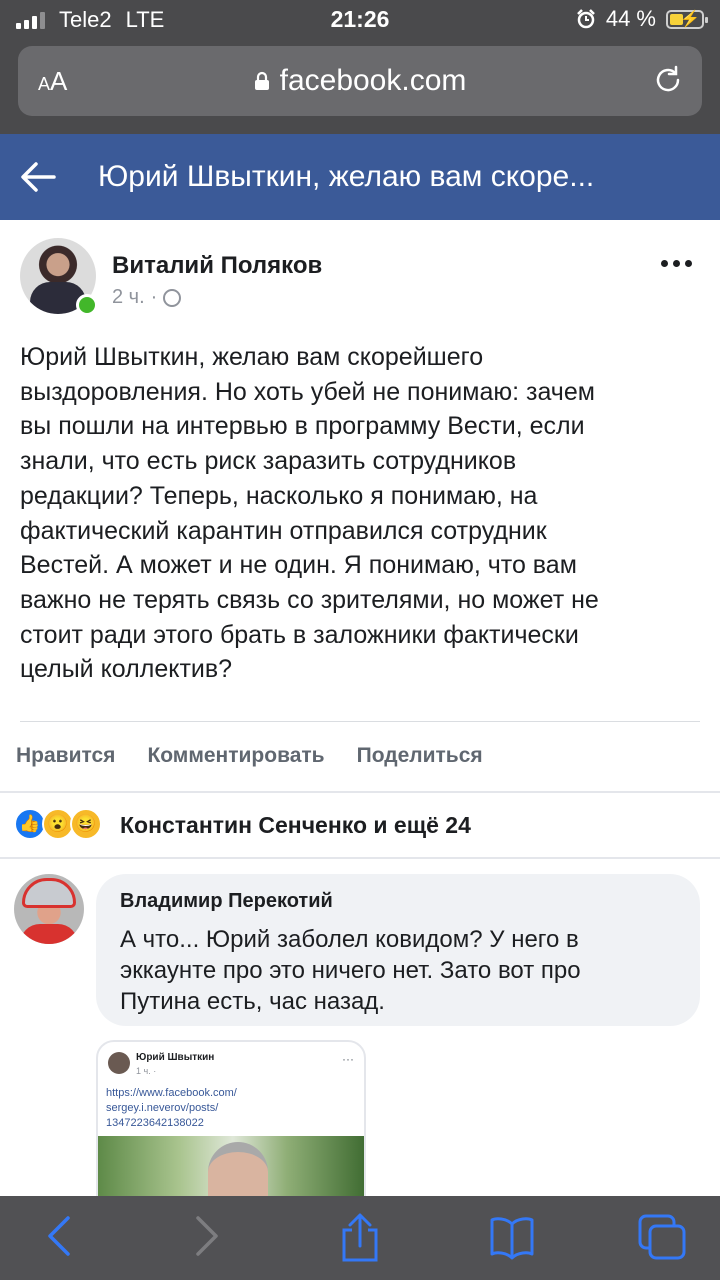  What do you see at coordinates (420, 756) in the screenshot?
I see `share-button: Поделиться` at bounding box center [420, 756].